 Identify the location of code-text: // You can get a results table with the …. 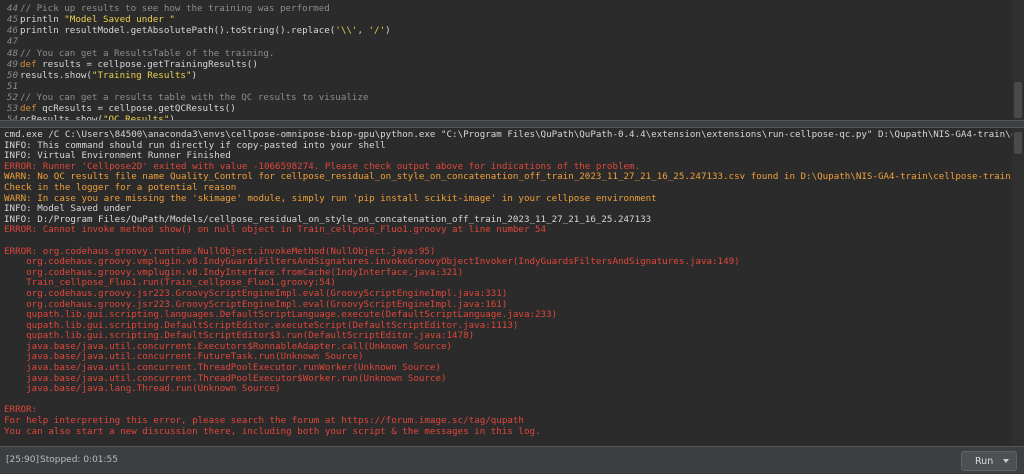
(194, 97).